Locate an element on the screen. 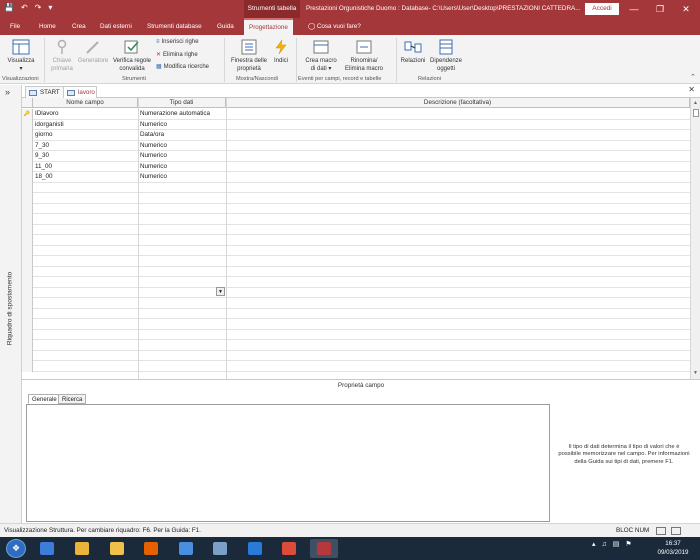 The height and width of the screenshot is (560, 700). field-name-cell: idorganisti is located at coordinates (85, 125).